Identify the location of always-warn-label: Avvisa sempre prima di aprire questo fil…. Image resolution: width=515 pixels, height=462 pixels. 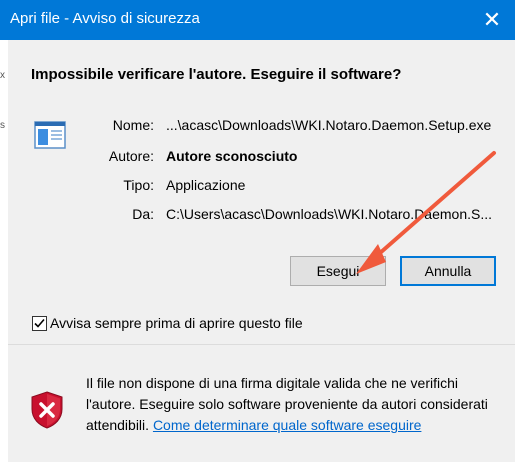
(176, 323).